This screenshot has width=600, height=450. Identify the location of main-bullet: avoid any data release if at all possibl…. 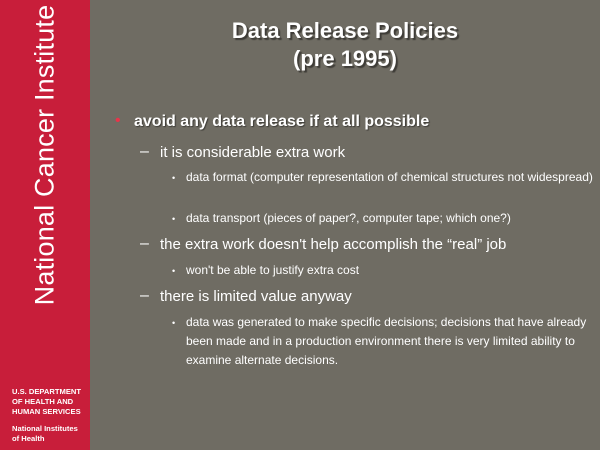
(282, 121).